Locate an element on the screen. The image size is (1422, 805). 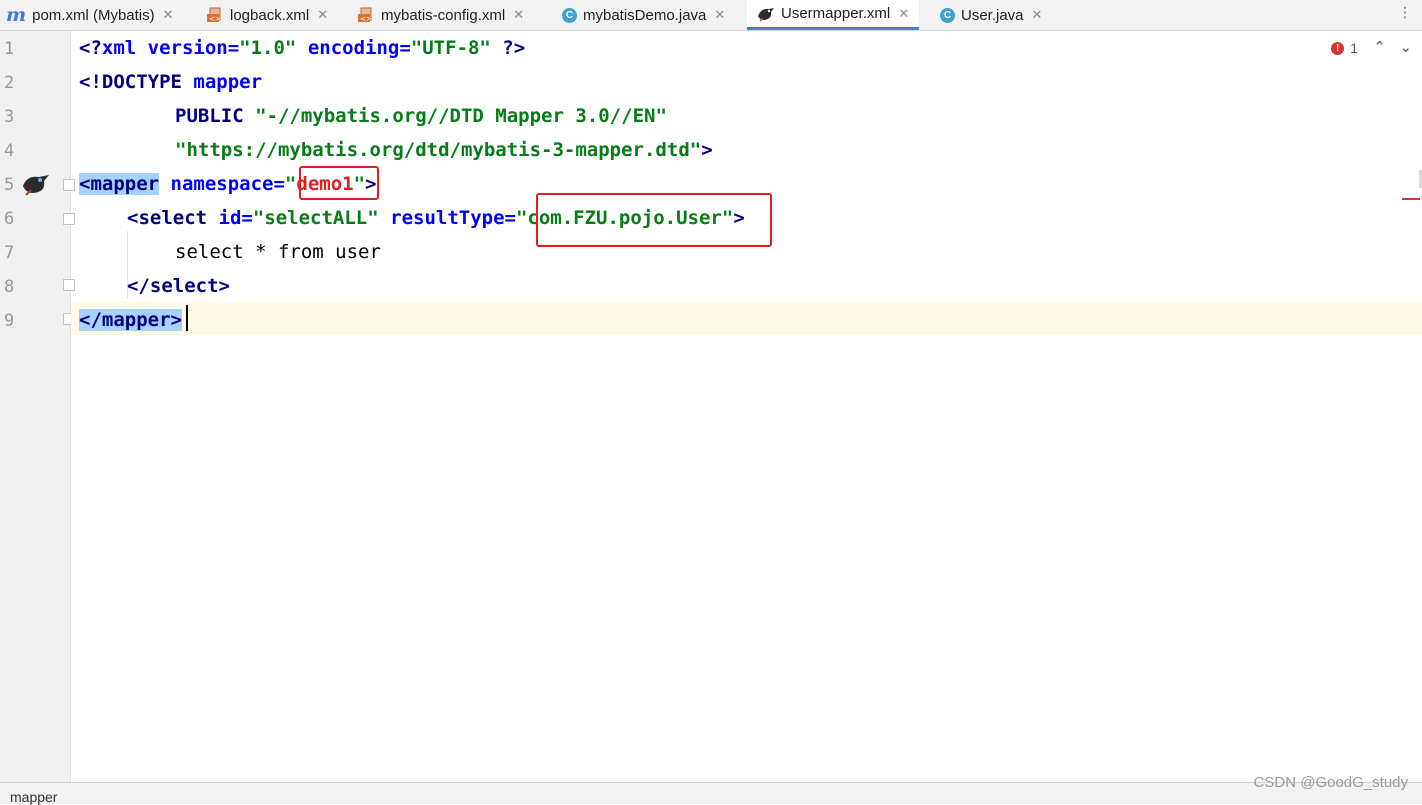
tab-pom-xml: m pom.xml (Mybatis) ✕ is located at coordinates (90, 15).